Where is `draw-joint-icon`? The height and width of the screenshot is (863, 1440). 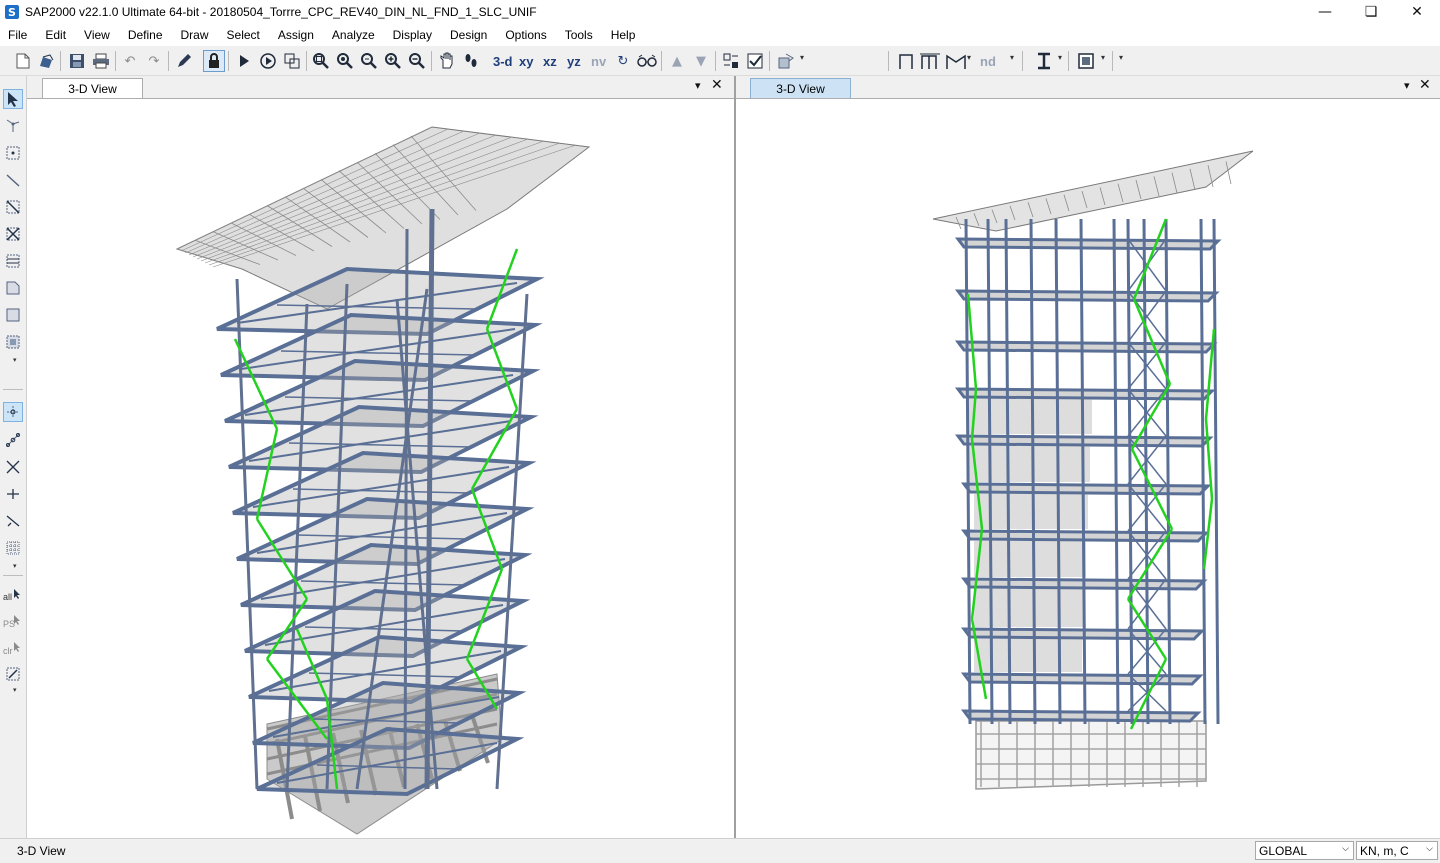 draw-joint-icon is located at coordinates (13, 153).